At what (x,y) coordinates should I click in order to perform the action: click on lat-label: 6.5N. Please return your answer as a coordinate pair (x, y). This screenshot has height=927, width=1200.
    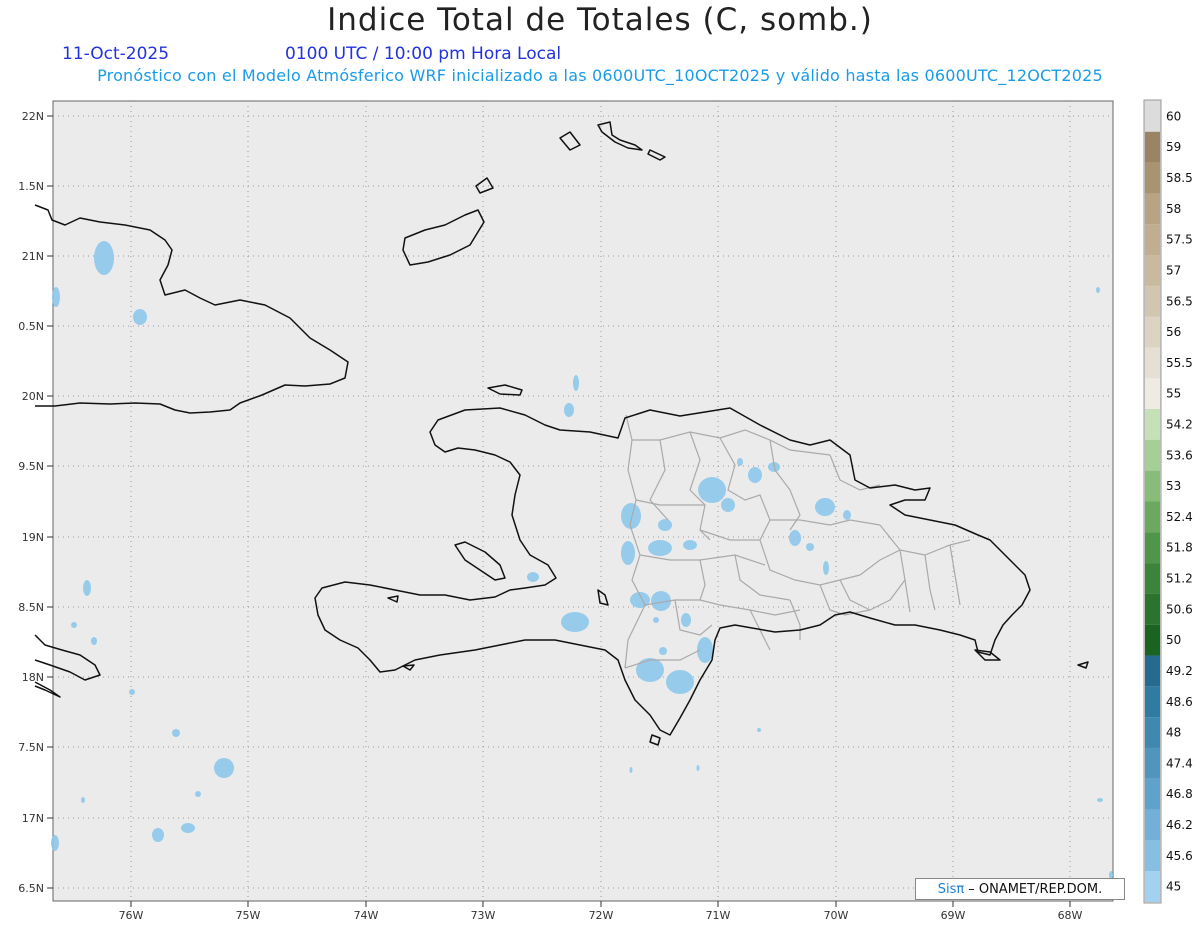
    Looking at the image, I should click on (31, 888).